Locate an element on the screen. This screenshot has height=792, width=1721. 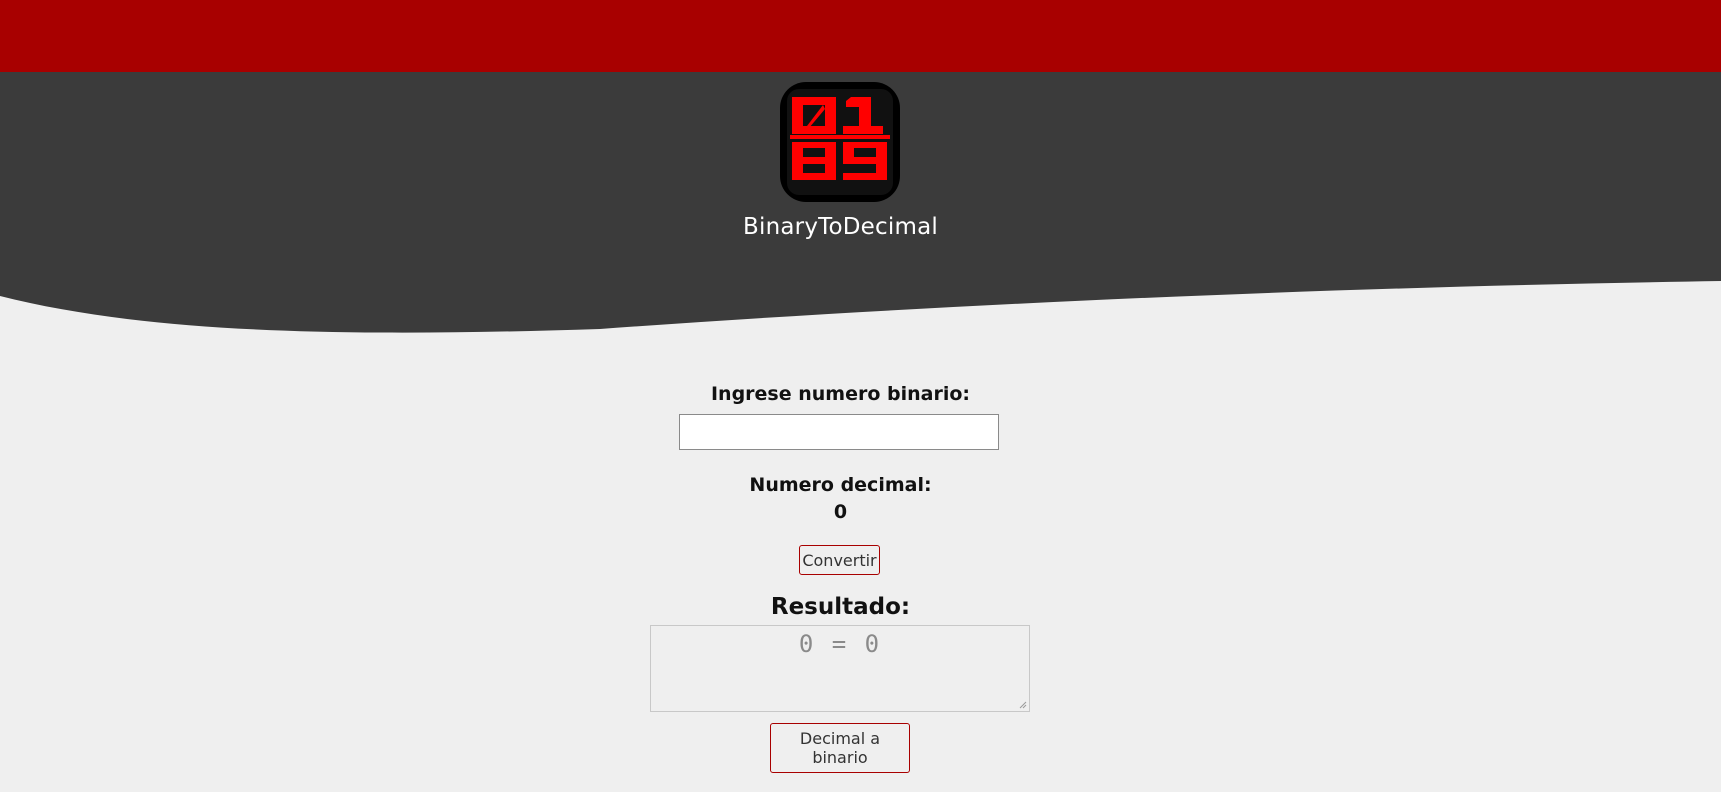
result-label: Resultado: is located at coordinates (840, 607).